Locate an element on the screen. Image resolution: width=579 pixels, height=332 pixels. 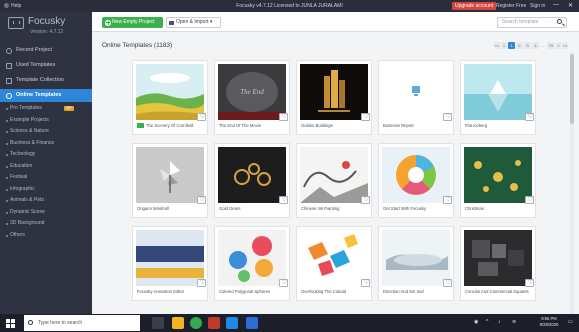
template-card: Christmas is located at coordinates (498, 180).